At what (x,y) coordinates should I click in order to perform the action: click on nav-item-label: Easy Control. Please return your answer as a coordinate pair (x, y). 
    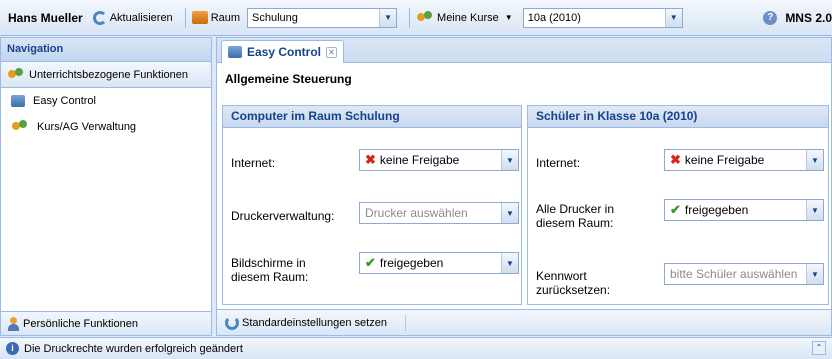
    Looking at the image, I should click on (64, 101).